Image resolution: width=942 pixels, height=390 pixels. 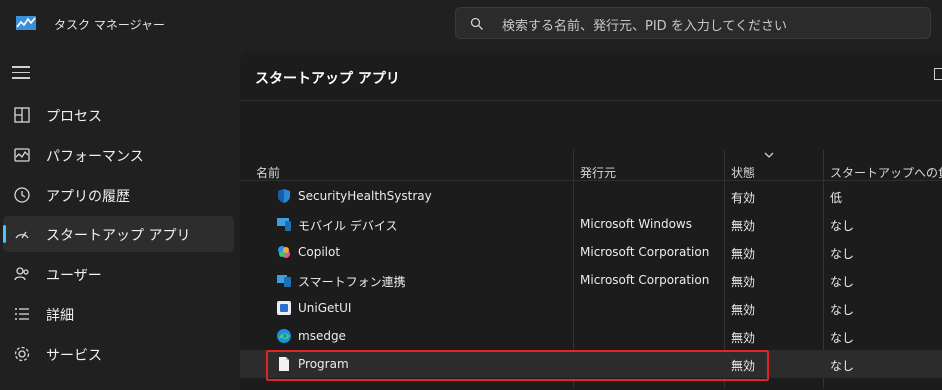 What do you see at coordinates (284, 224) in the screenshot?
I see `mobile-devices-icon` at bounding box center [284, 224].